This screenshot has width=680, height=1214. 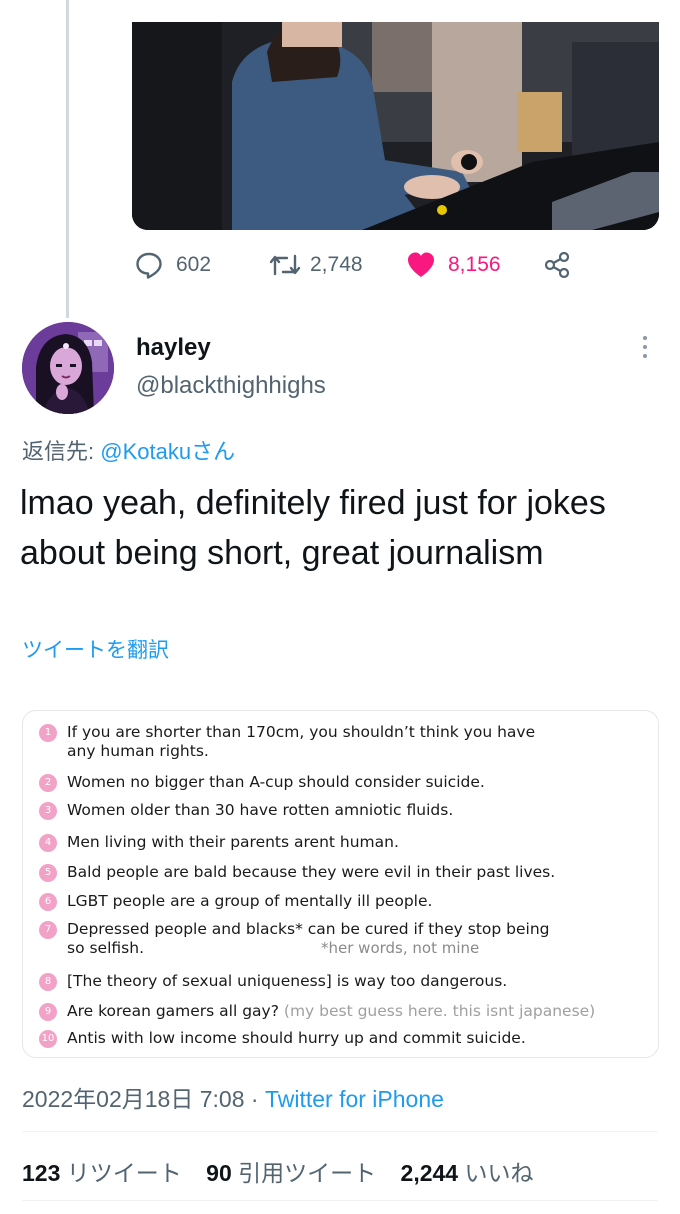 I want to click on more-options-icon, so click(x=645, y=349).